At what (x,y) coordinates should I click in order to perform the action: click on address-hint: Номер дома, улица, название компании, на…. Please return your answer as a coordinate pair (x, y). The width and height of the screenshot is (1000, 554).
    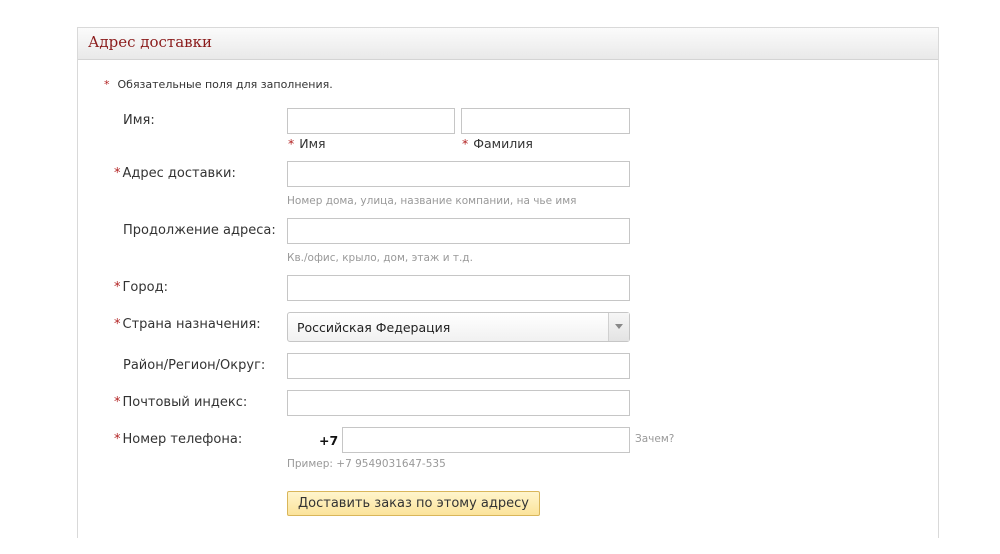
    Looking at the image, I should click on (432, 201).